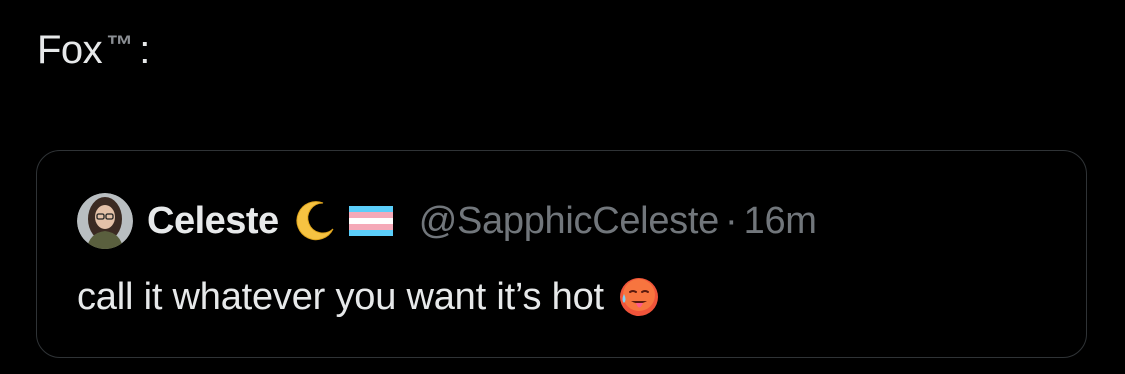  What do you see at coordinates (569, 221) in the screenshot?
I see `quoted-author-handle: @SapphicCeleste` at bounding box center [569, 221].